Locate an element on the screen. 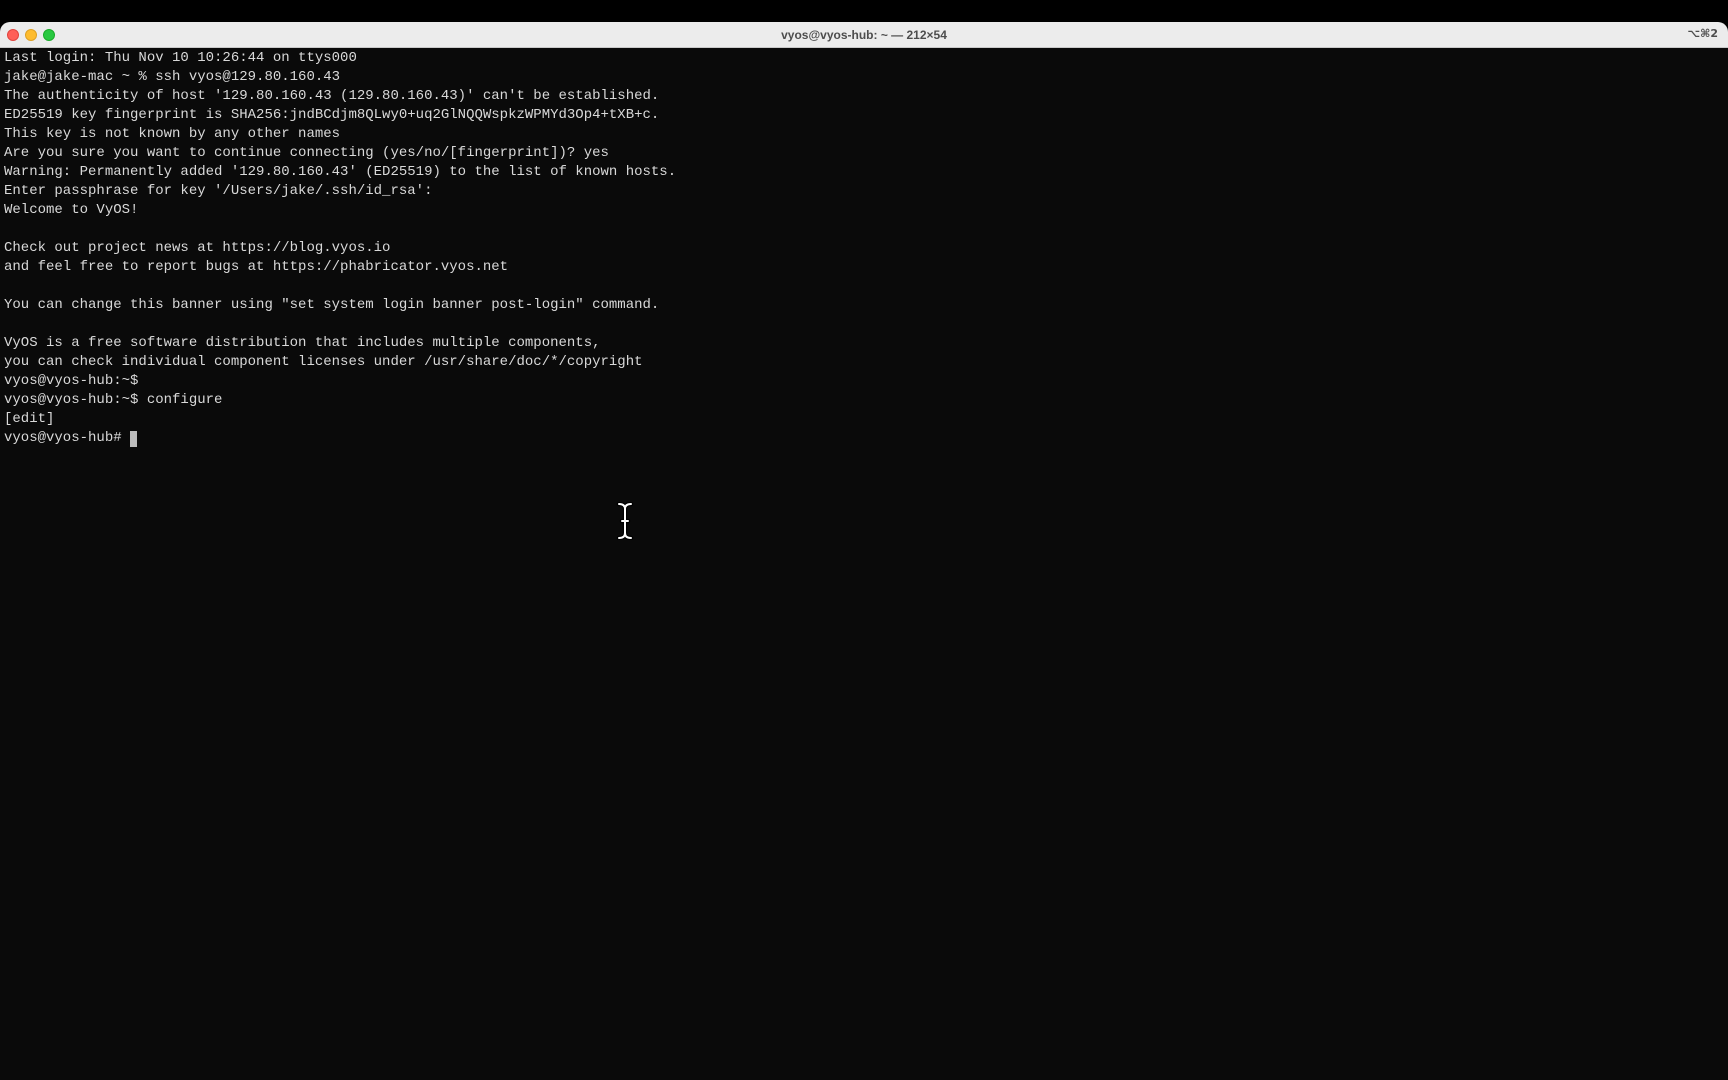 Image resolution: width=1728 pixels, height=1080 pixels. window-controls is located at coordinates (31, 35).